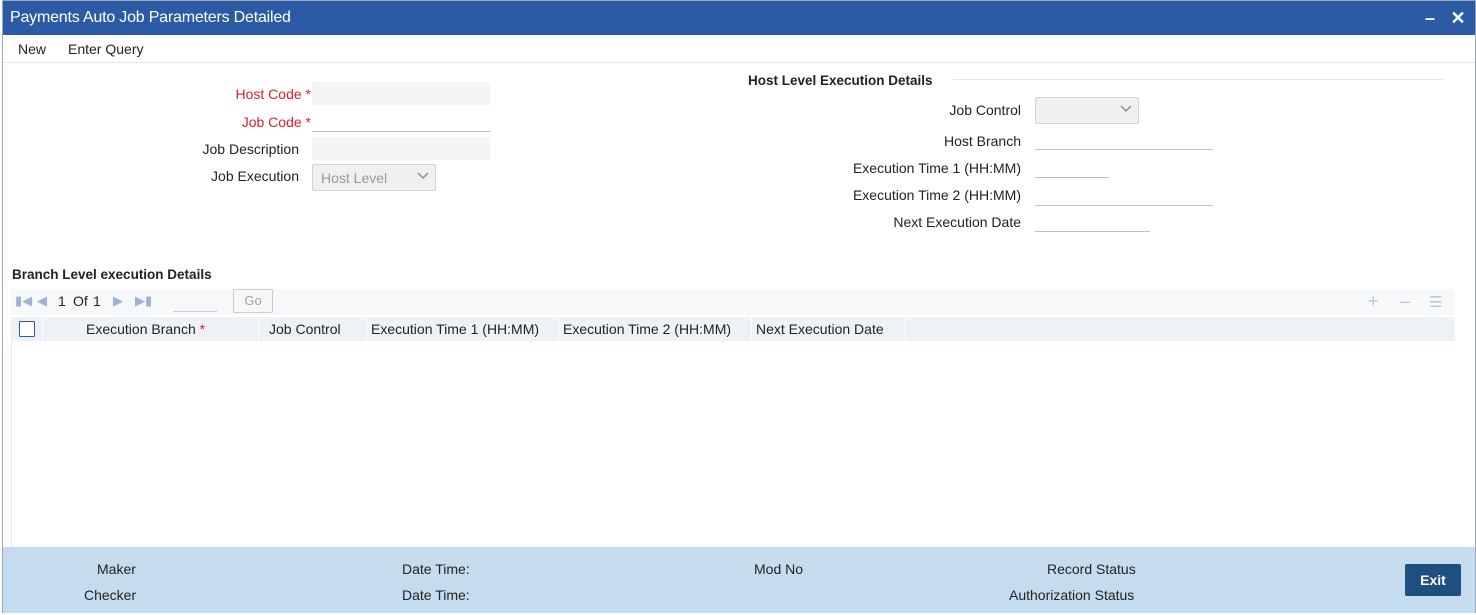 This screenshot has height=615, width=1476. I want to click on page-total: 1, so click(97, 301).